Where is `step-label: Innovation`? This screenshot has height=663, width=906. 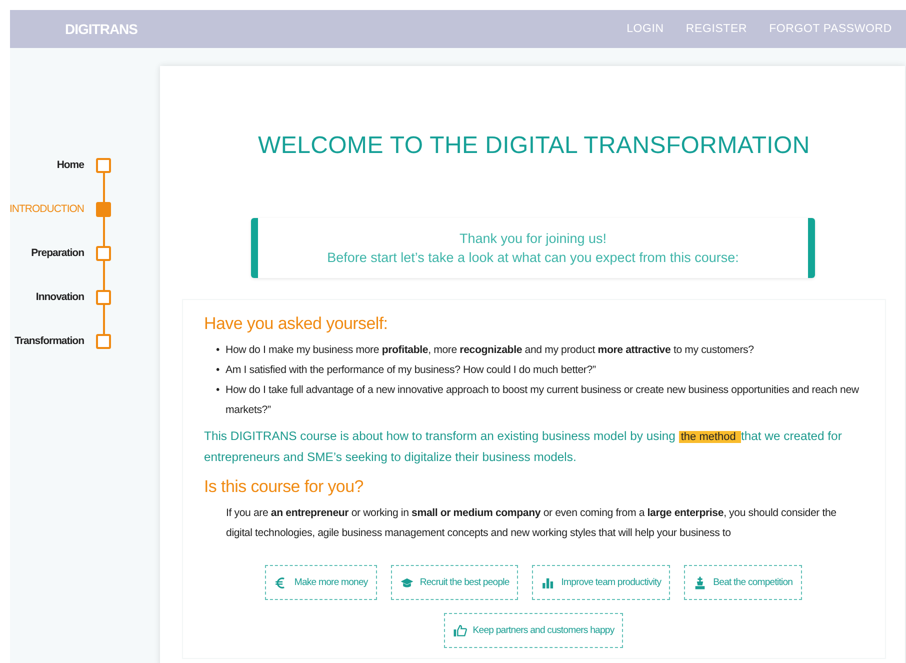
step-label: Innovation is located at coordinates (60, 297).